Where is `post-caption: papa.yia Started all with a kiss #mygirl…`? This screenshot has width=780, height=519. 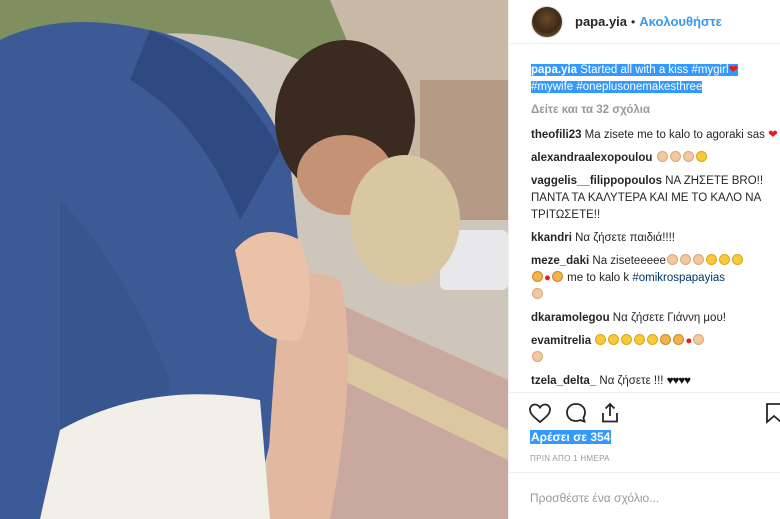 post-caption: papa.yia Started all with a kiss #mygirl… is located at coordinates (655, 79).